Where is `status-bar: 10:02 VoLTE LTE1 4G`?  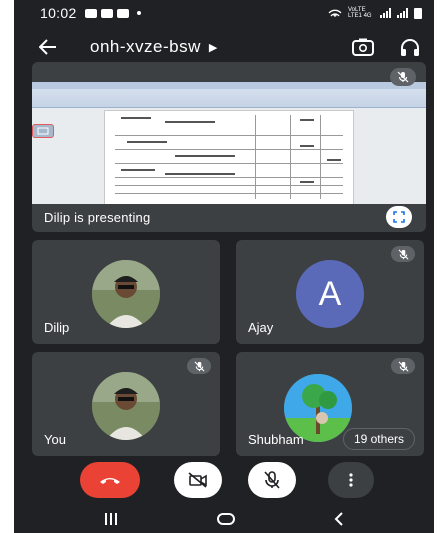 status-bar: 10:02 VoLTE LTE1 4G is located at coordinates (224, 13).